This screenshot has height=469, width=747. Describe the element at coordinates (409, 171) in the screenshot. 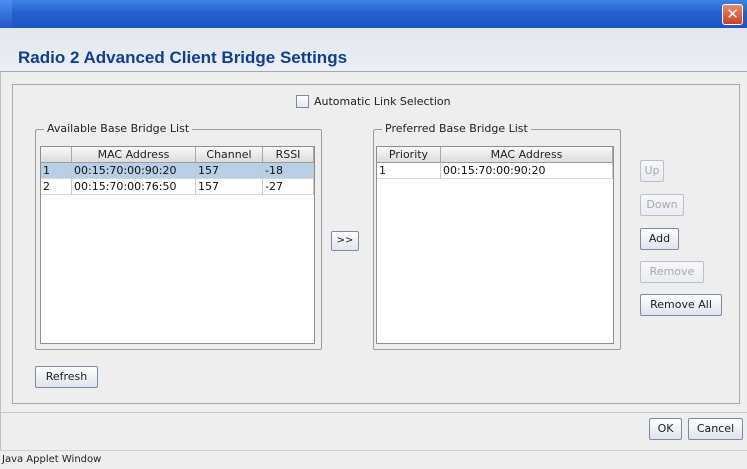

I see `row-priority: 1` at that location.